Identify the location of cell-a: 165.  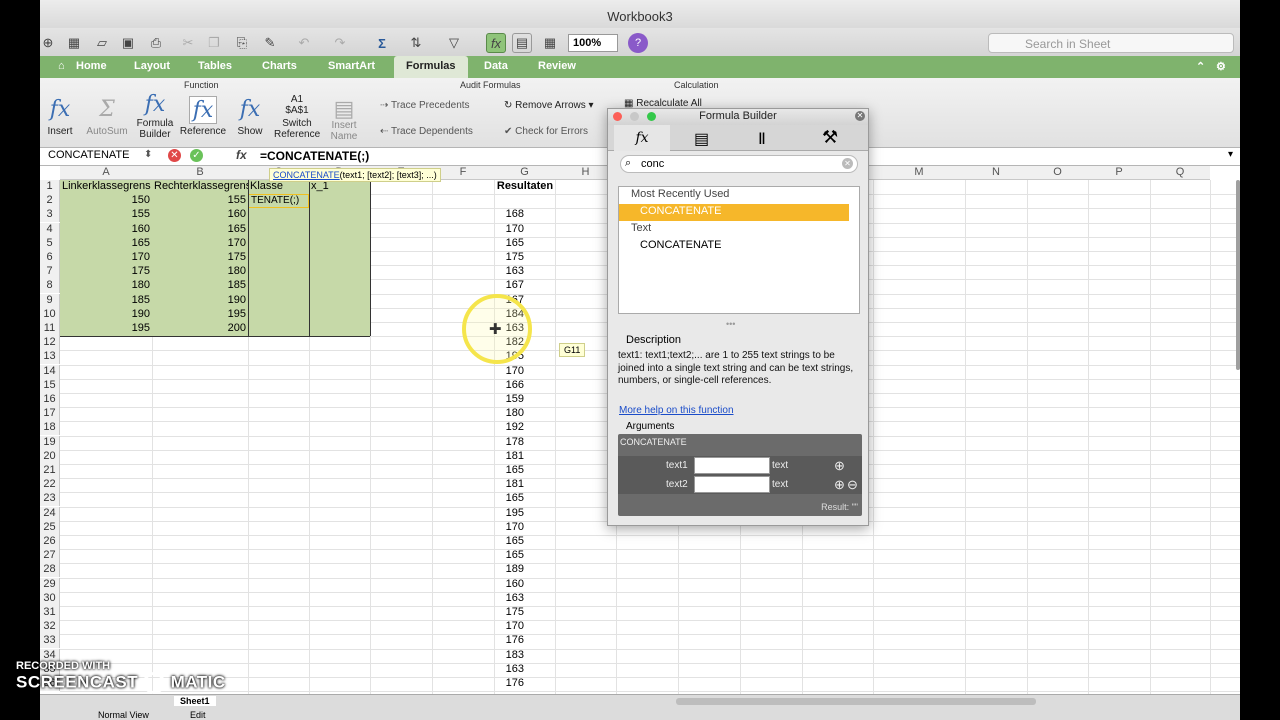
(106, 244).